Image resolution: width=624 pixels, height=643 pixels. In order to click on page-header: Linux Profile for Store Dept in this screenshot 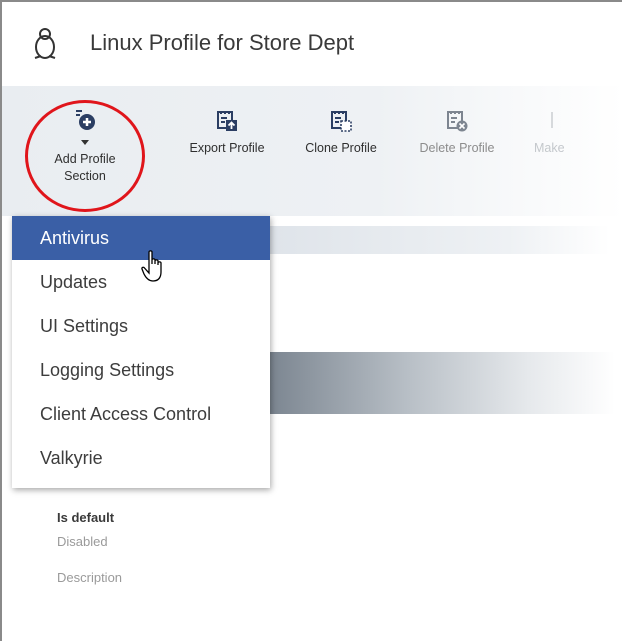, I will do `click(313, 44)`.